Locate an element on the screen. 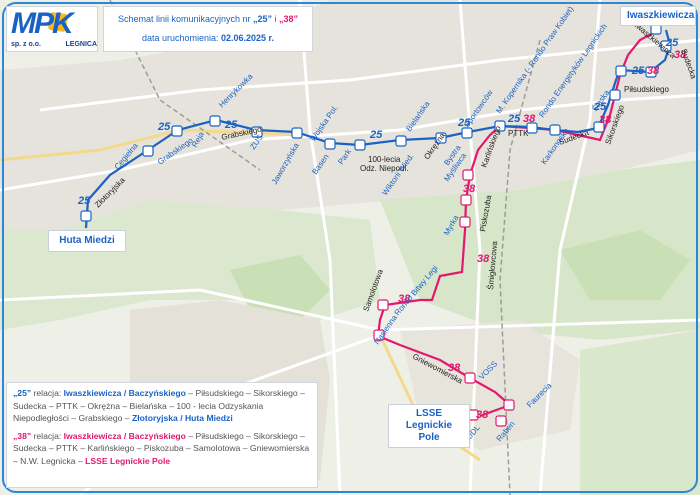  route-label-25-a: 25 is located at coordinates (84, 201).